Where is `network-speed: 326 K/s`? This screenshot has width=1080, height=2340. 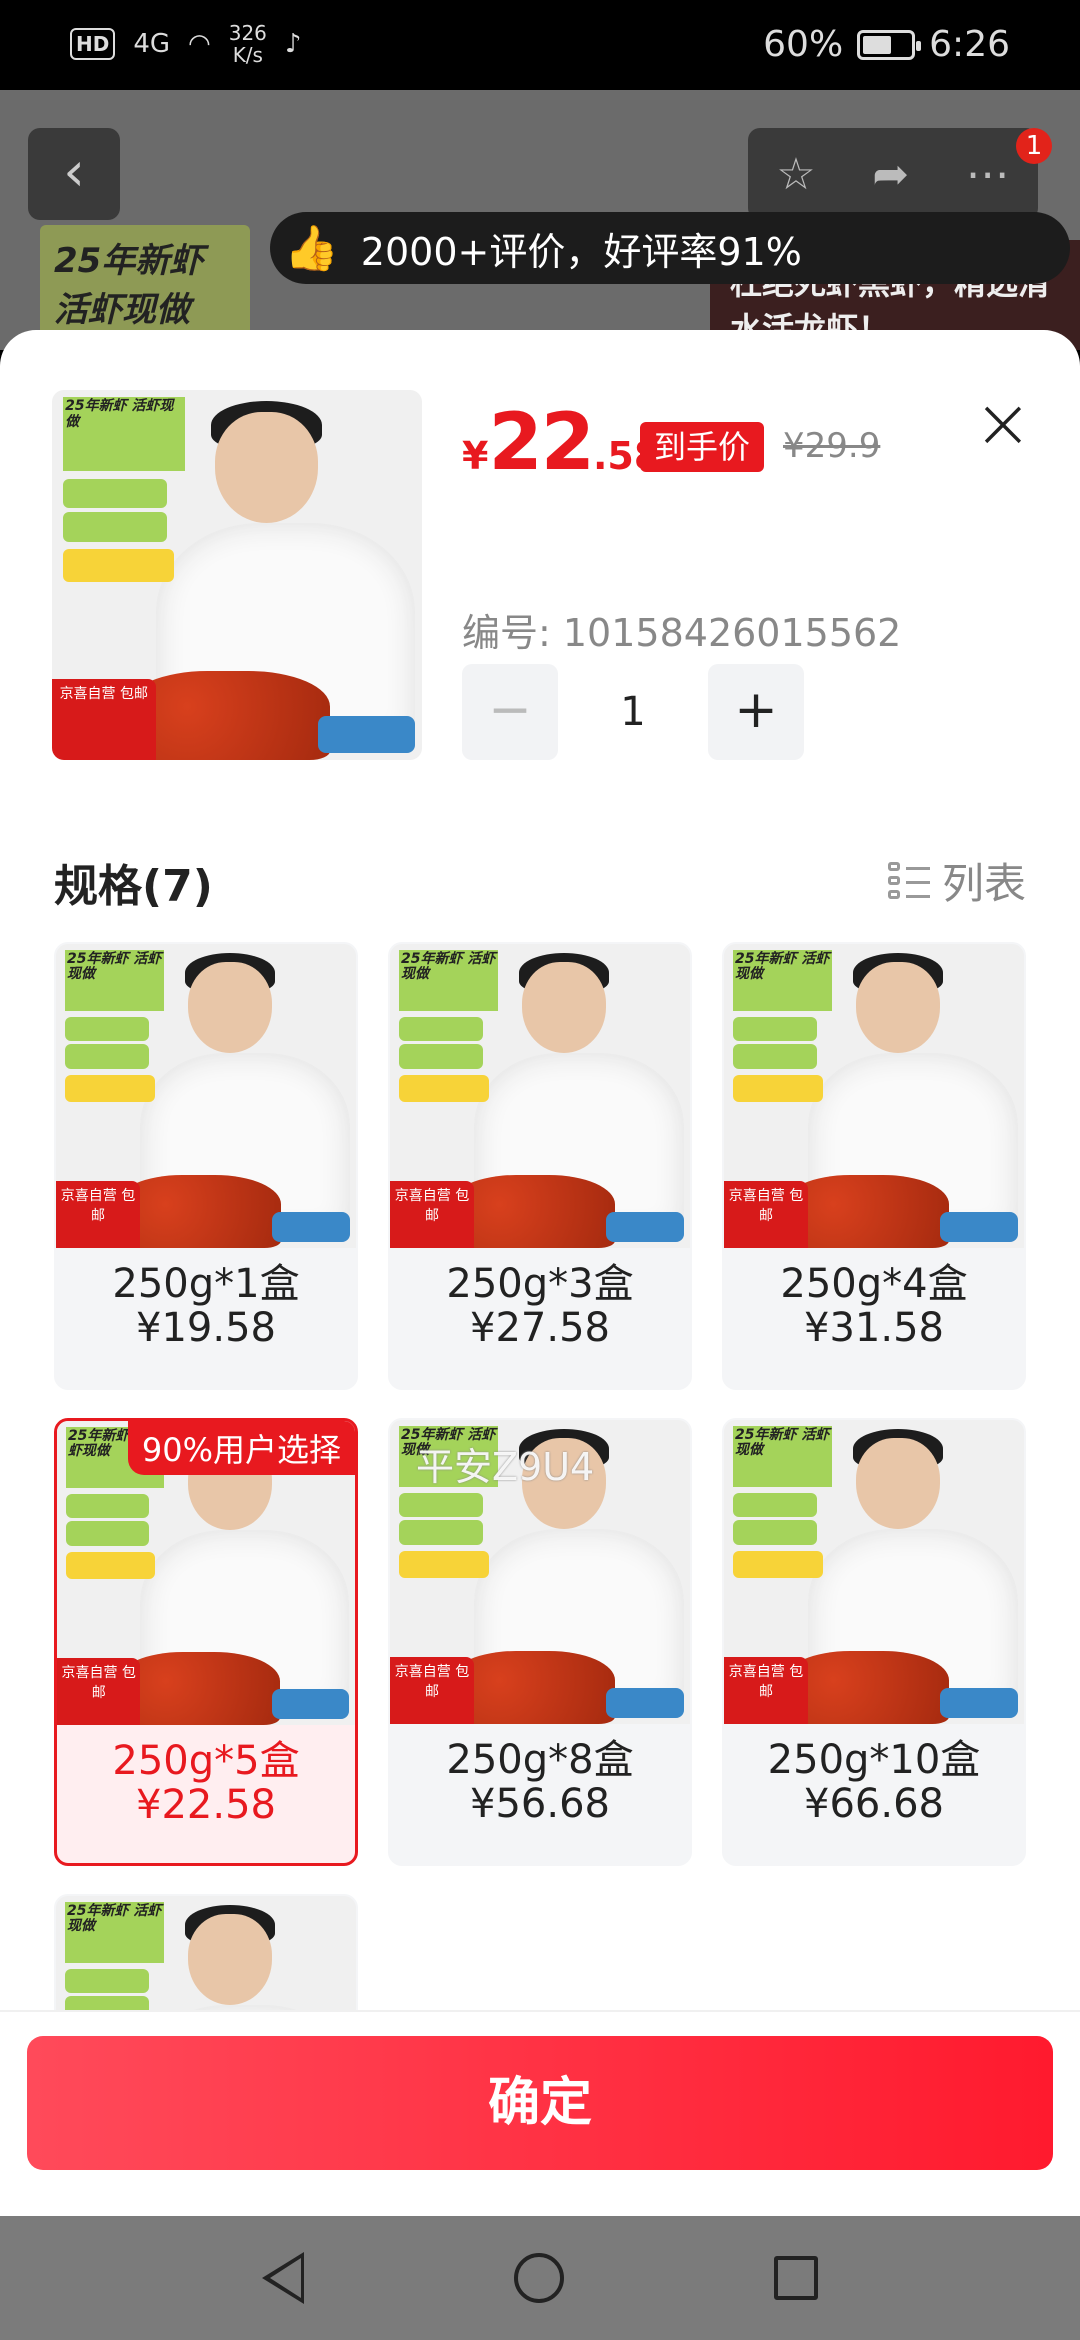 network-speed: 326 K/s is located at coordinates (247, 44).